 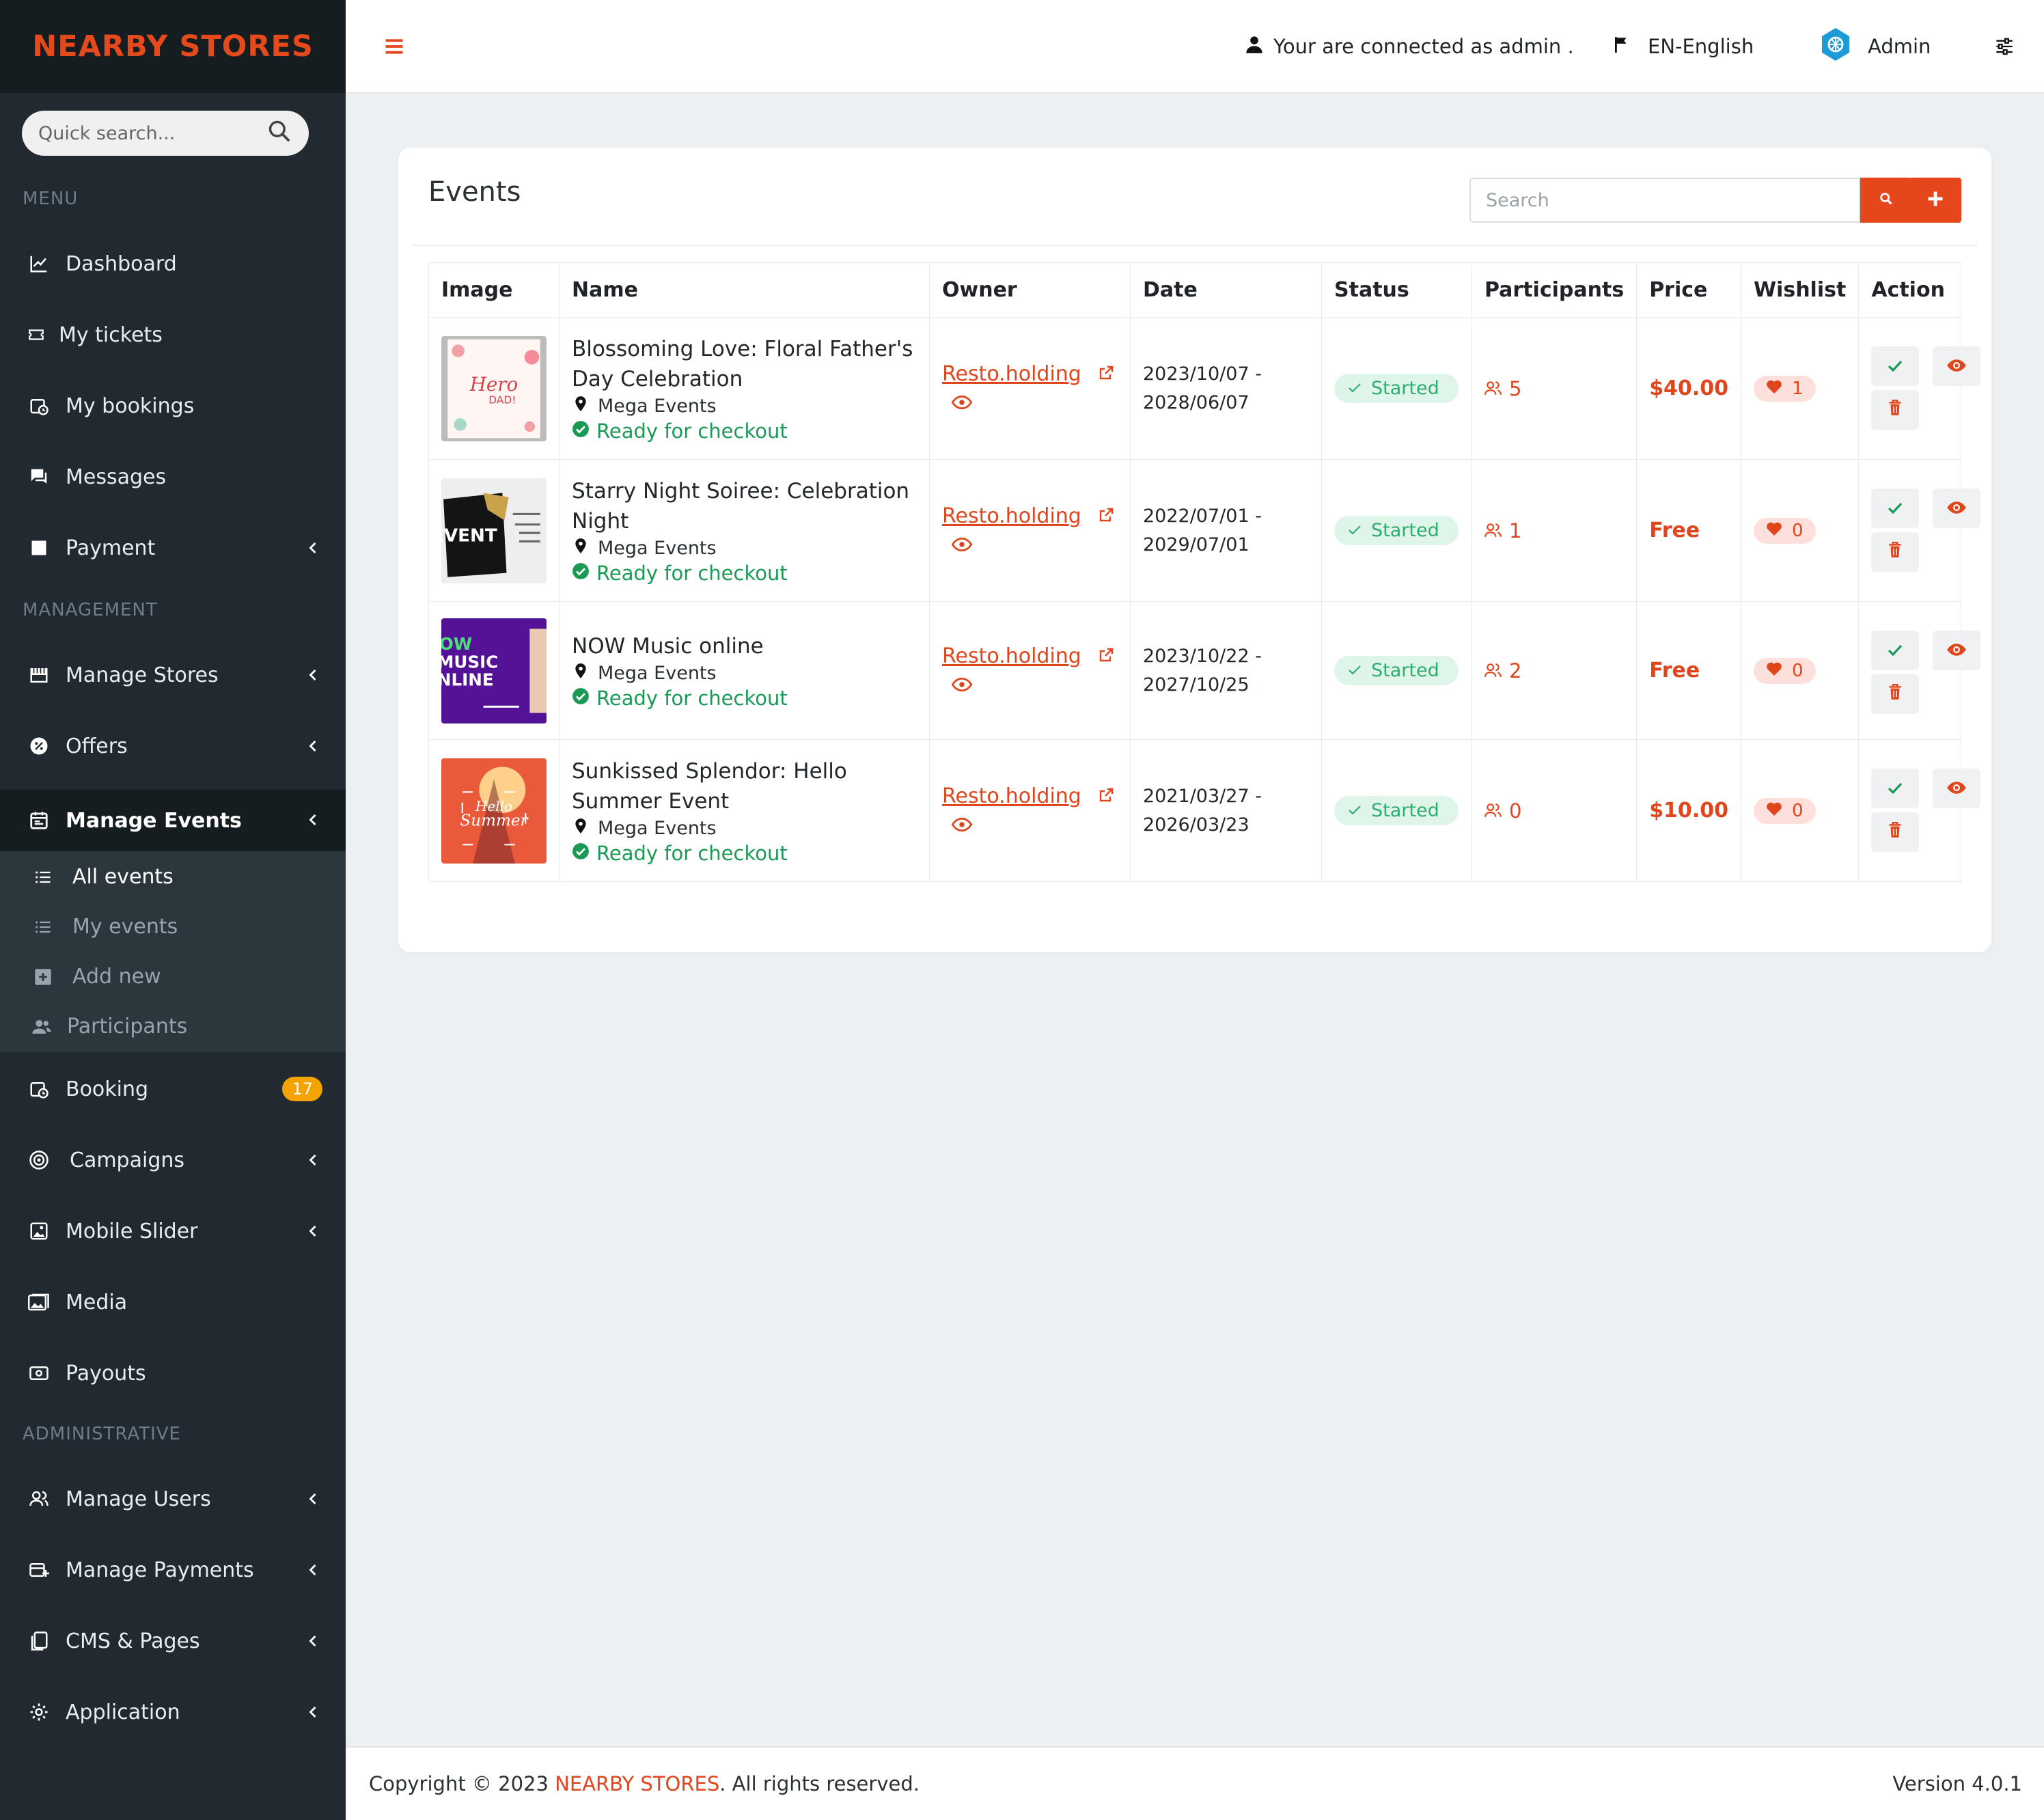 What do you see at coordinates (105, 927) in the screenshot?
I see `submenu-item-my-events: My events` at bounding box center [105, 927].